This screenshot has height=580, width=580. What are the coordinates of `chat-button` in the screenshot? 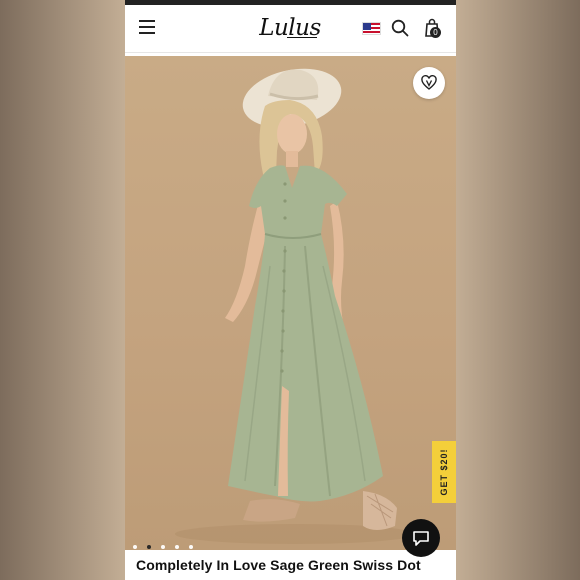 It's located at (421, 538).